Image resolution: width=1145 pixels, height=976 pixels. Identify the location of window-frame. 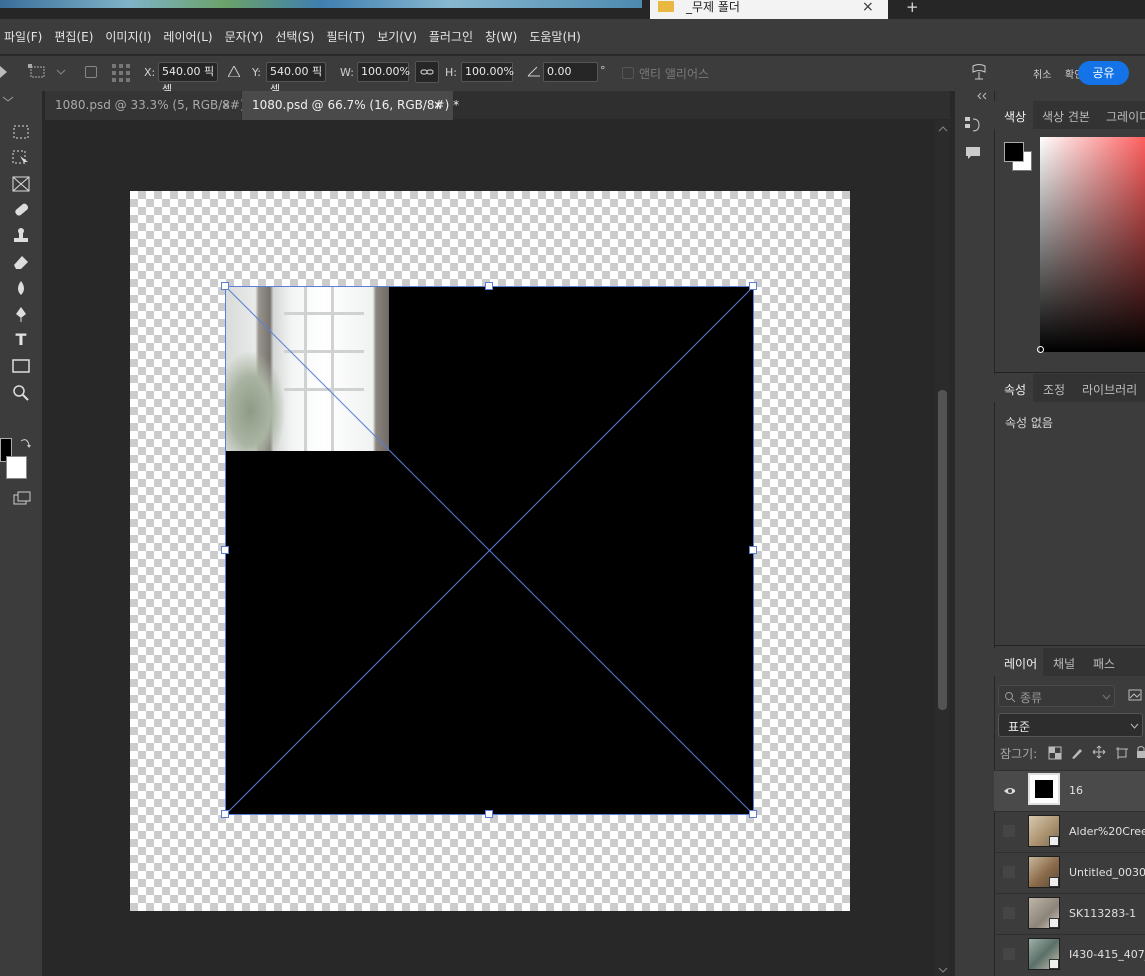
(324, 351).